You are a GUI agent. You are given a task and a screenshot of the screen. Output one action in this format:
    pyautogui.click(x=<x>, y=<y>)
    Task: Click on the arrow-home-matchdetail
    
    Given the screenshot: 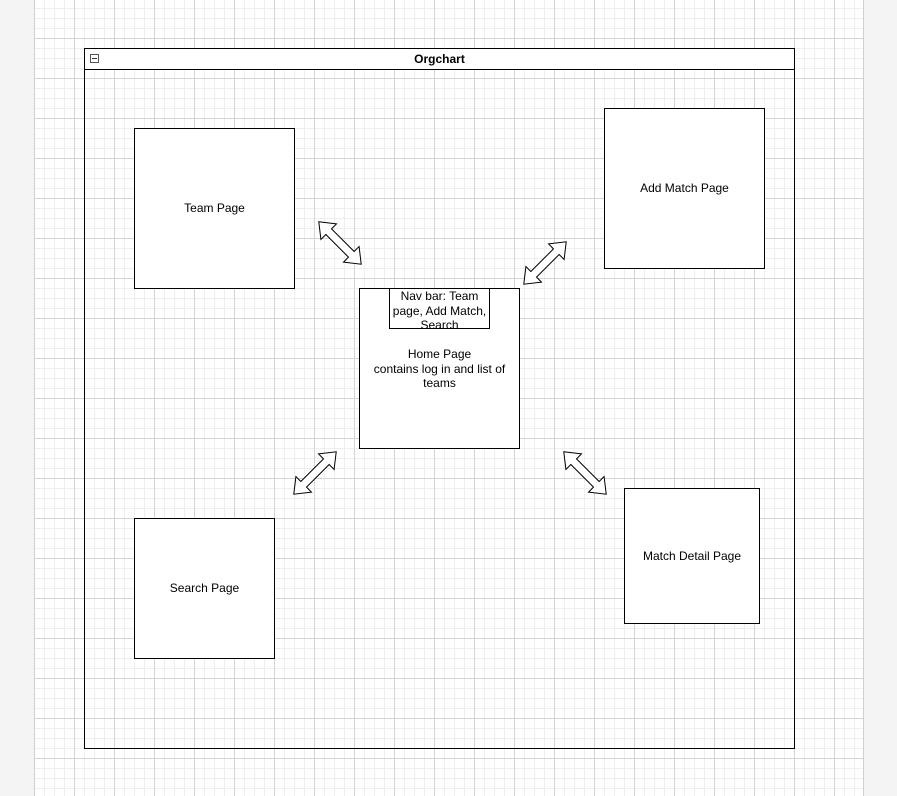 What is the action you would take?
    pyautogui.click(x=585, y=473)
    